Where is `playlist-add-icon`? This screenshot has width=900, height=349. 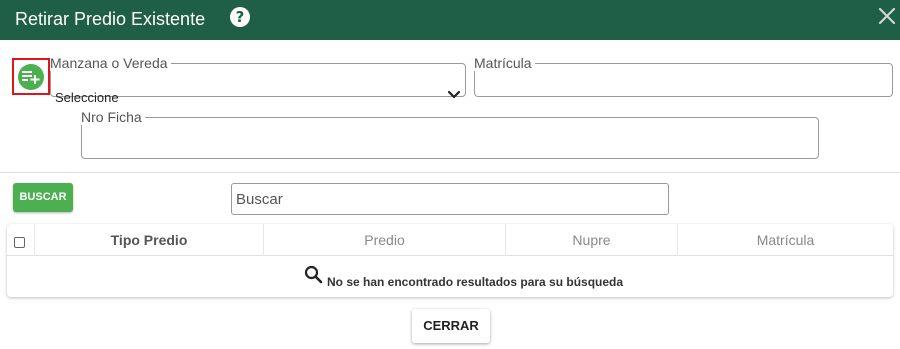 playlist-add-icon is located at coordinates (31, 77).